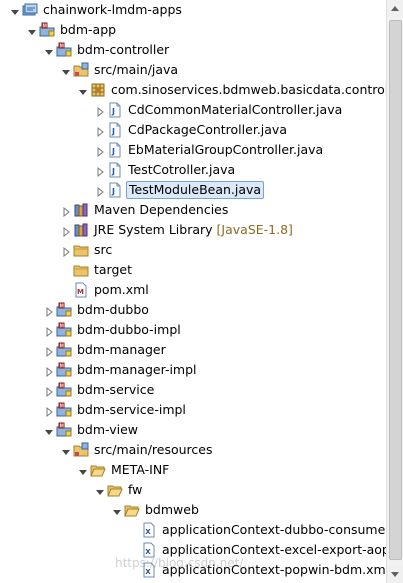  What do you see at coordinates (195, 190) in the screenshot?
I see `tree-item-label: TestModuleBean.java` at bounding box center [195, 190].